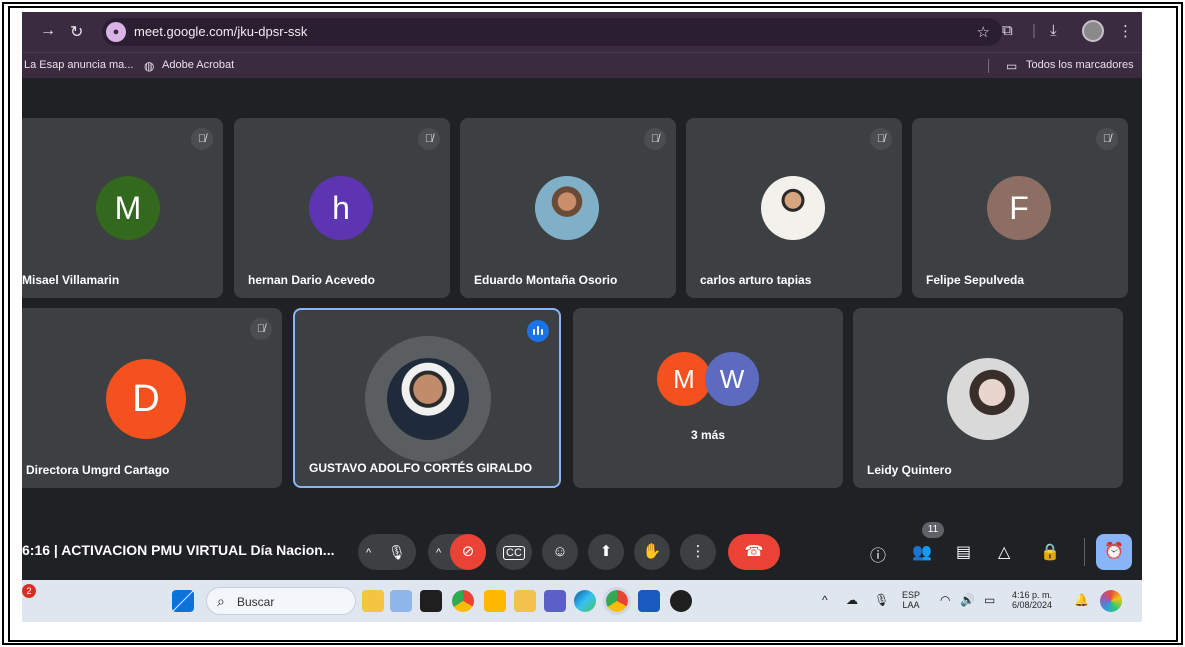  Describe the element at coordinates (431, 601) in the screenshot. I see `task-view-icon` at that location.